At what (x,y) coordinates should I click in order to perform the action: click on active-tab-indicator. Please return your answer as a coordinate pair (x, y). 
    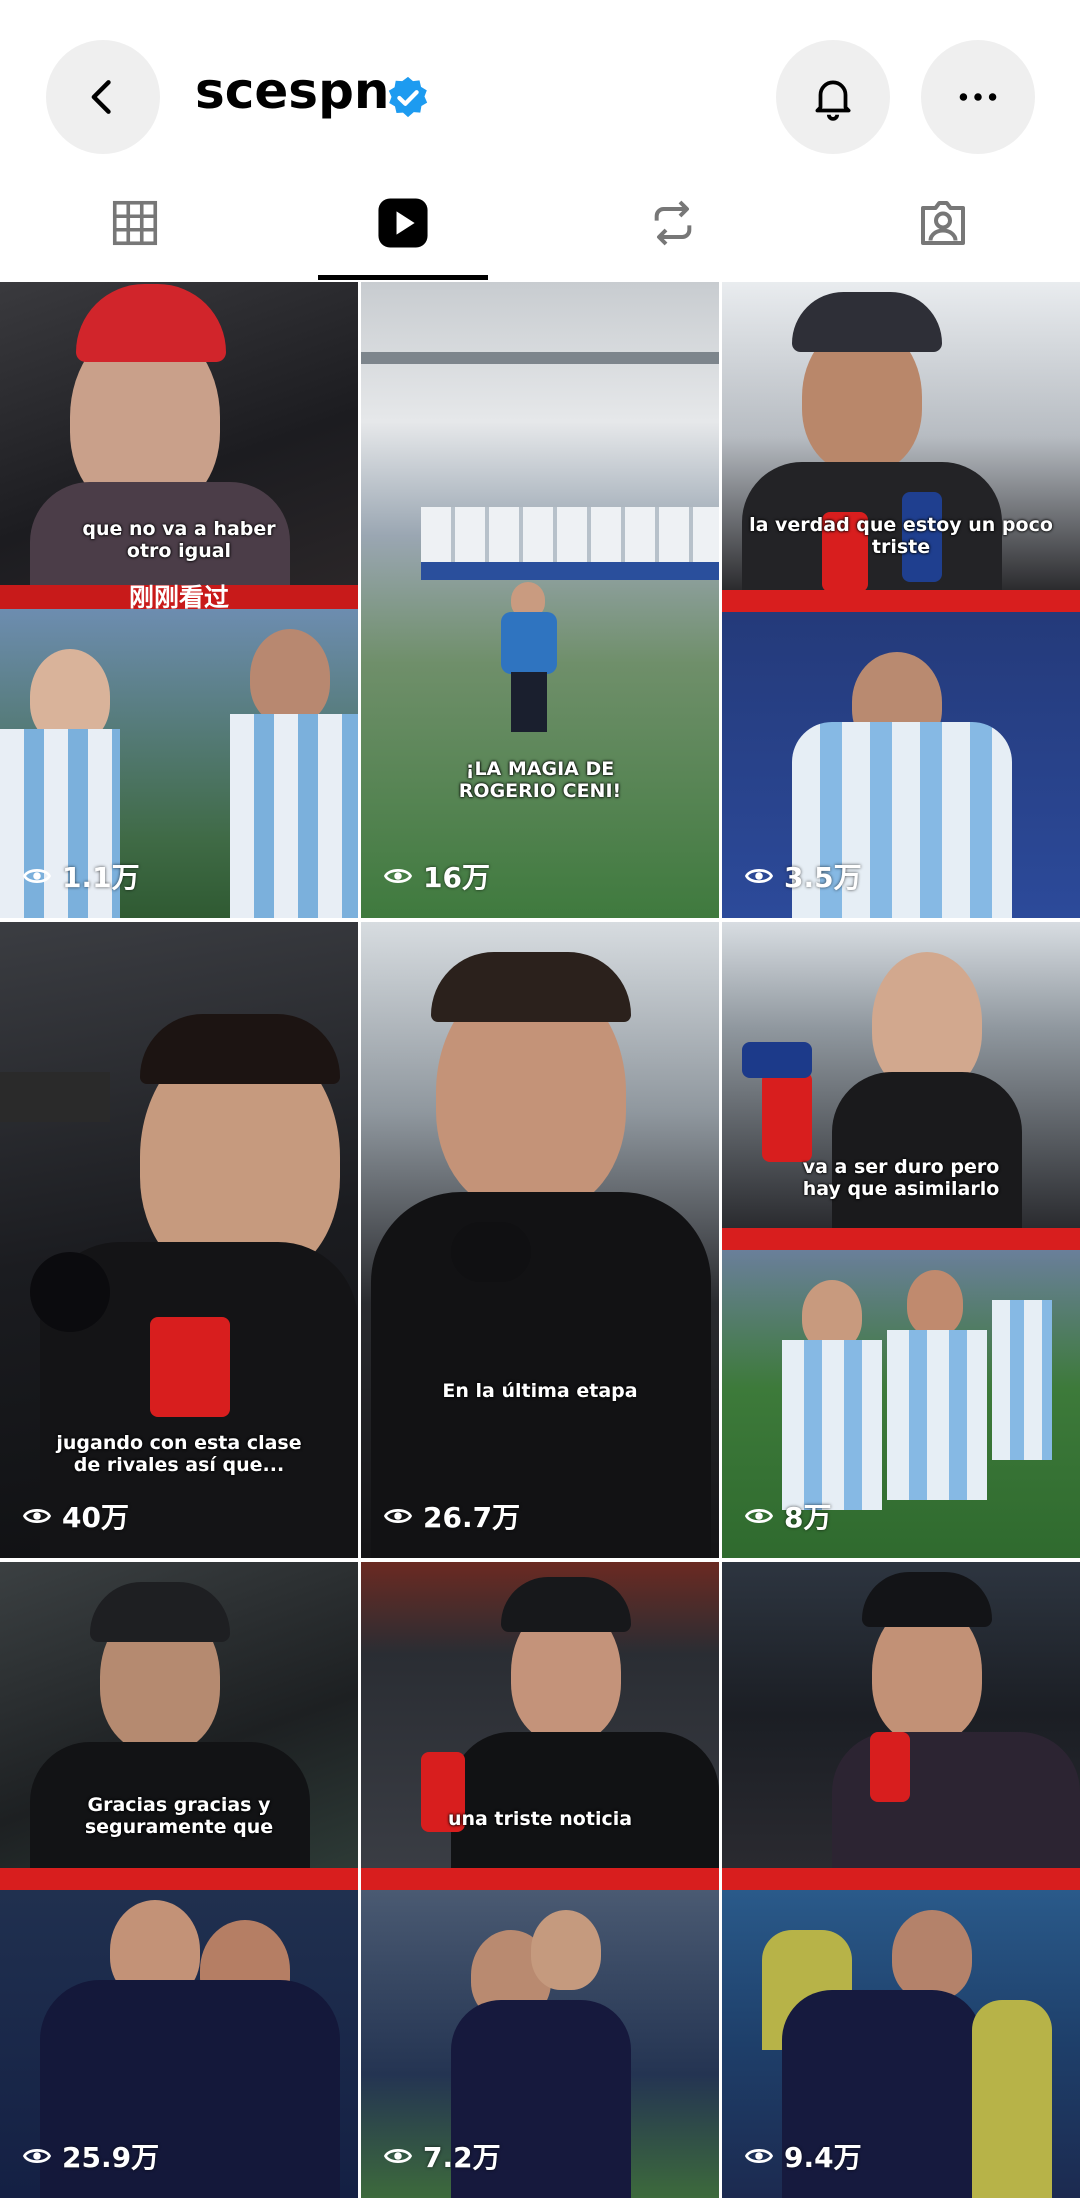
    Looking at the image, I should click on (403, 277).